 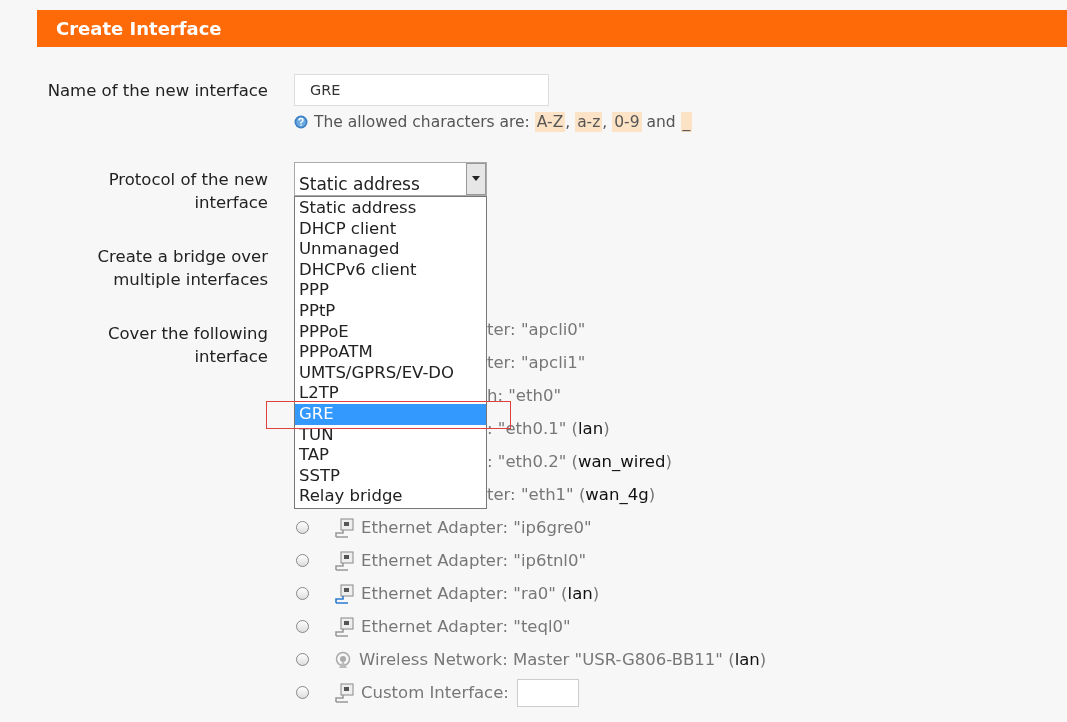 What do you see at coordinates (187, 345) in the screenshot?
I see `field-label: Cover the following interface` at bounding box center [187, 345].